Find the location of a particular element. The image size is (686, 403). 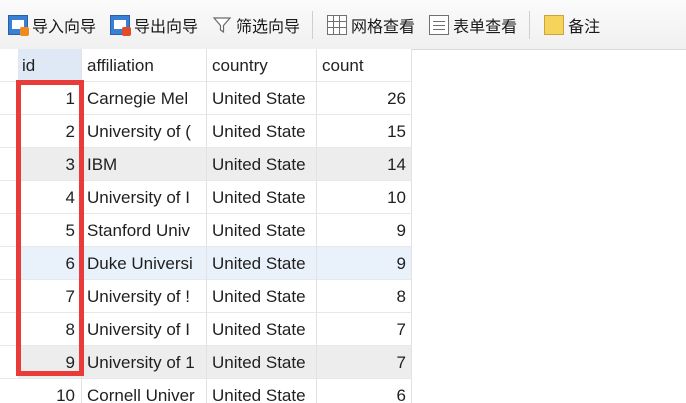

cell-id: 4 is located at coordinates (50, 197).